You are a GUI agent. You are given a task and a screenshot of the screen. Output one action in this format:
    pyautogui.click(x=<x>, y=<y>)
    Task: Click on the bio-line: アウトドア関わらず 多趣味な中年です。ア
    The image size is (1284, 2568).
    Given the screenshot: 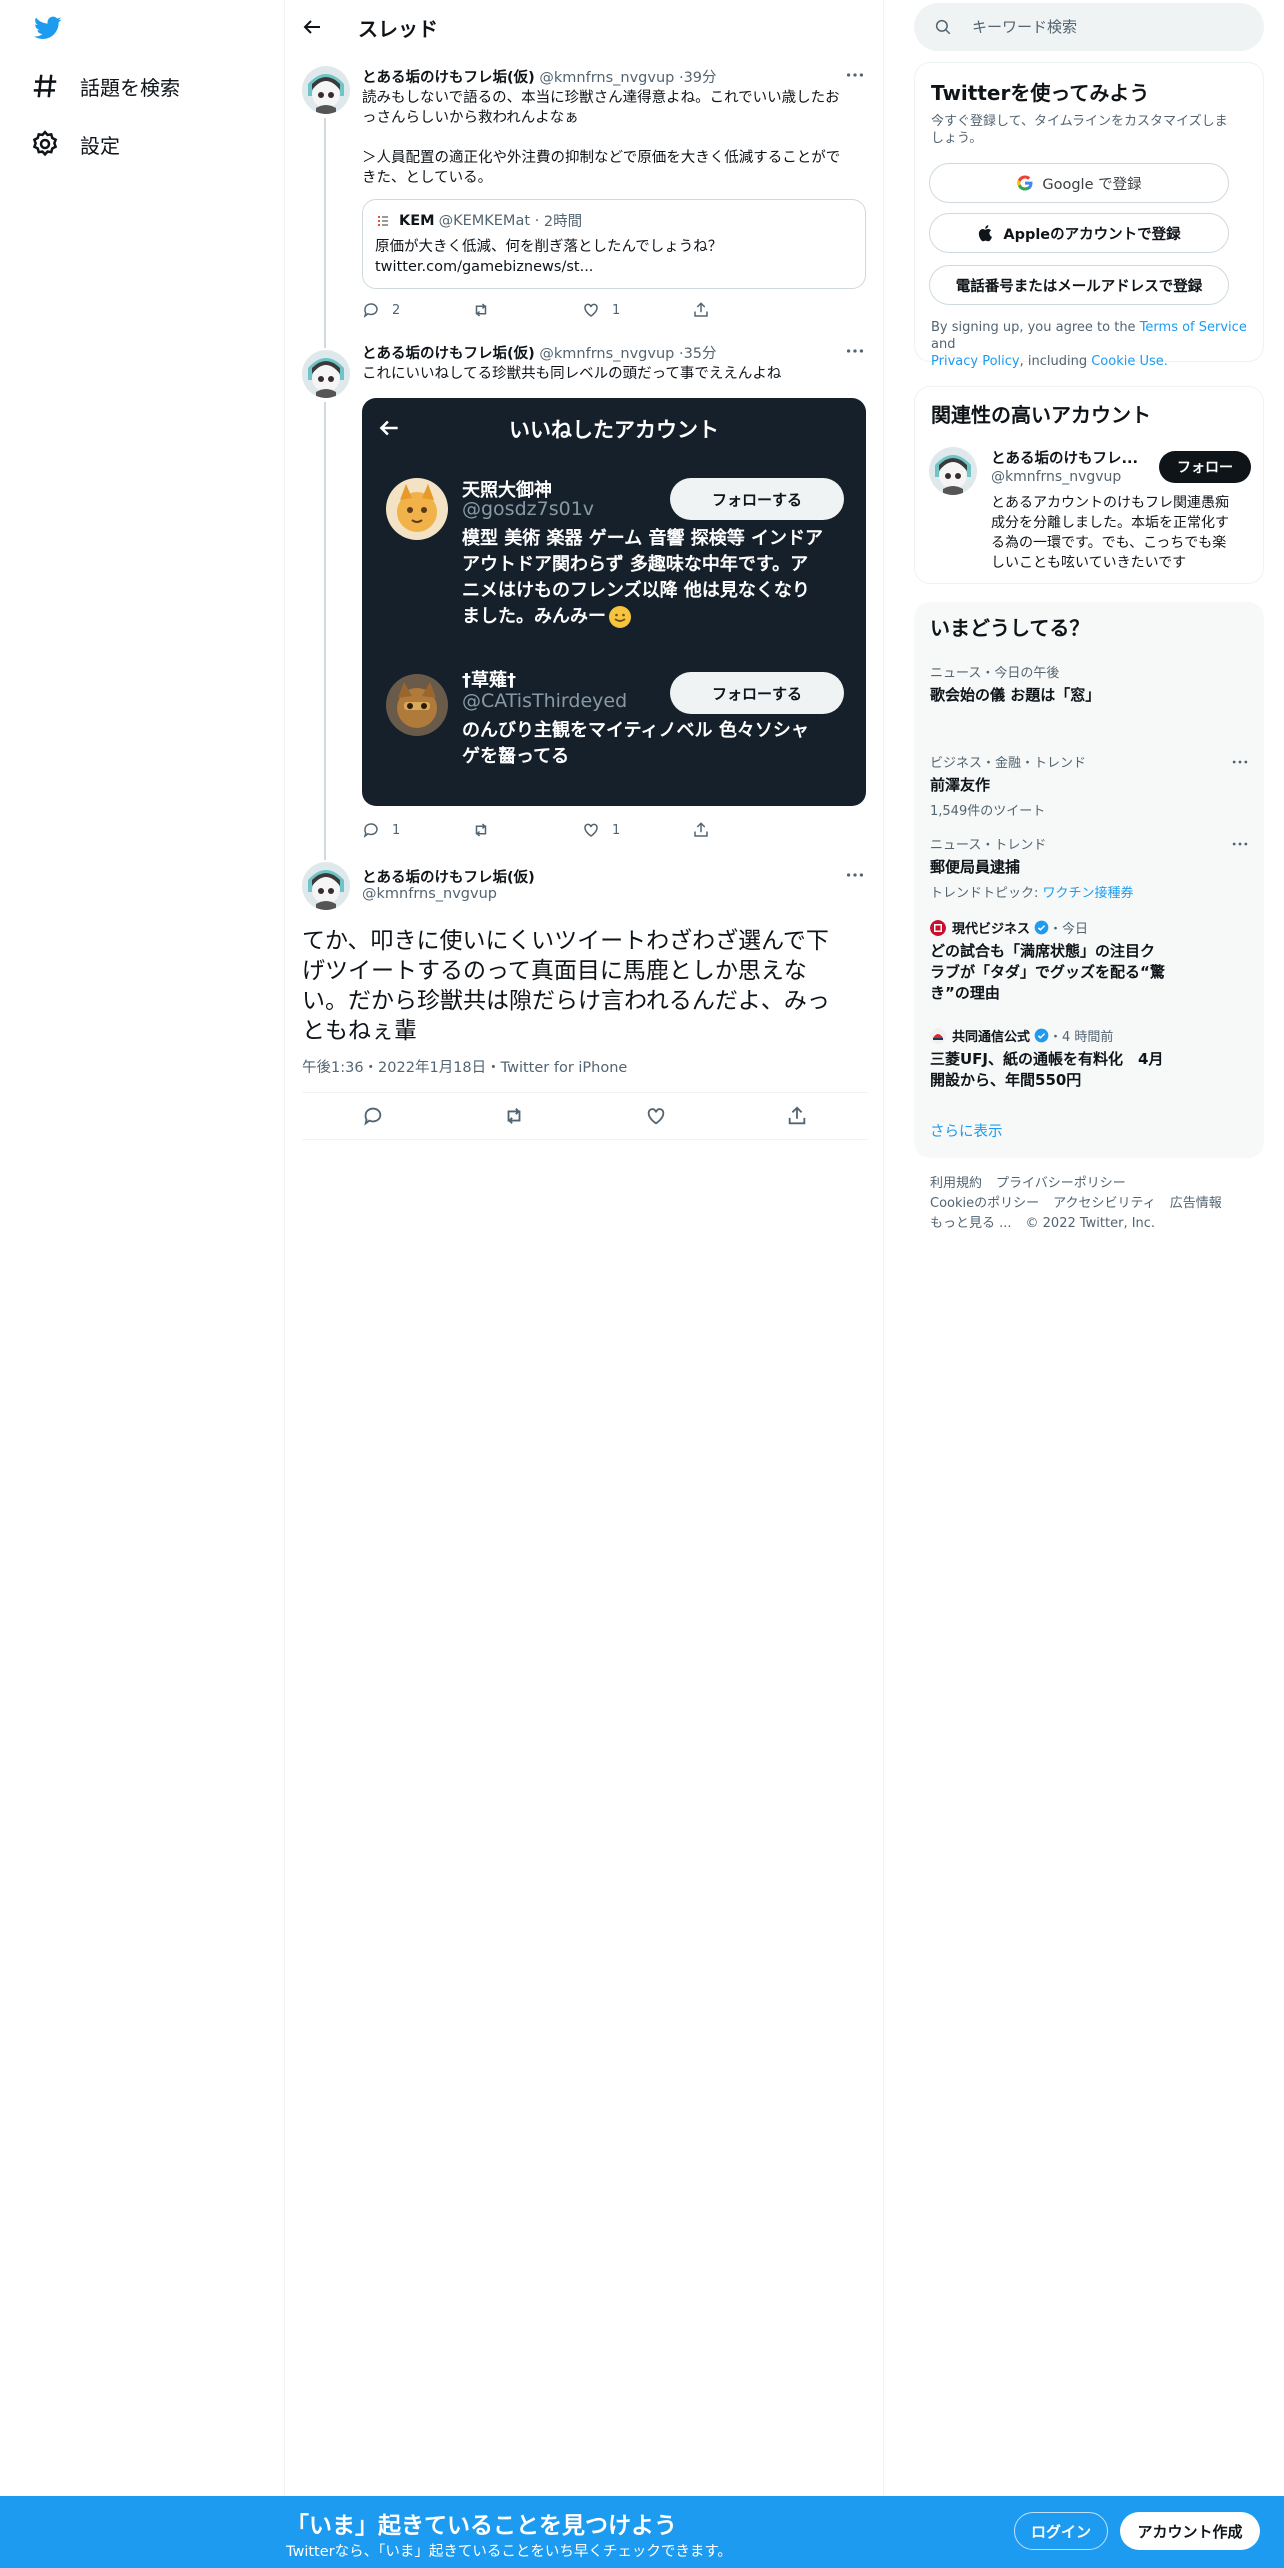 What is the action you would take?
    pyautogui.click(x=635, y=564)
    